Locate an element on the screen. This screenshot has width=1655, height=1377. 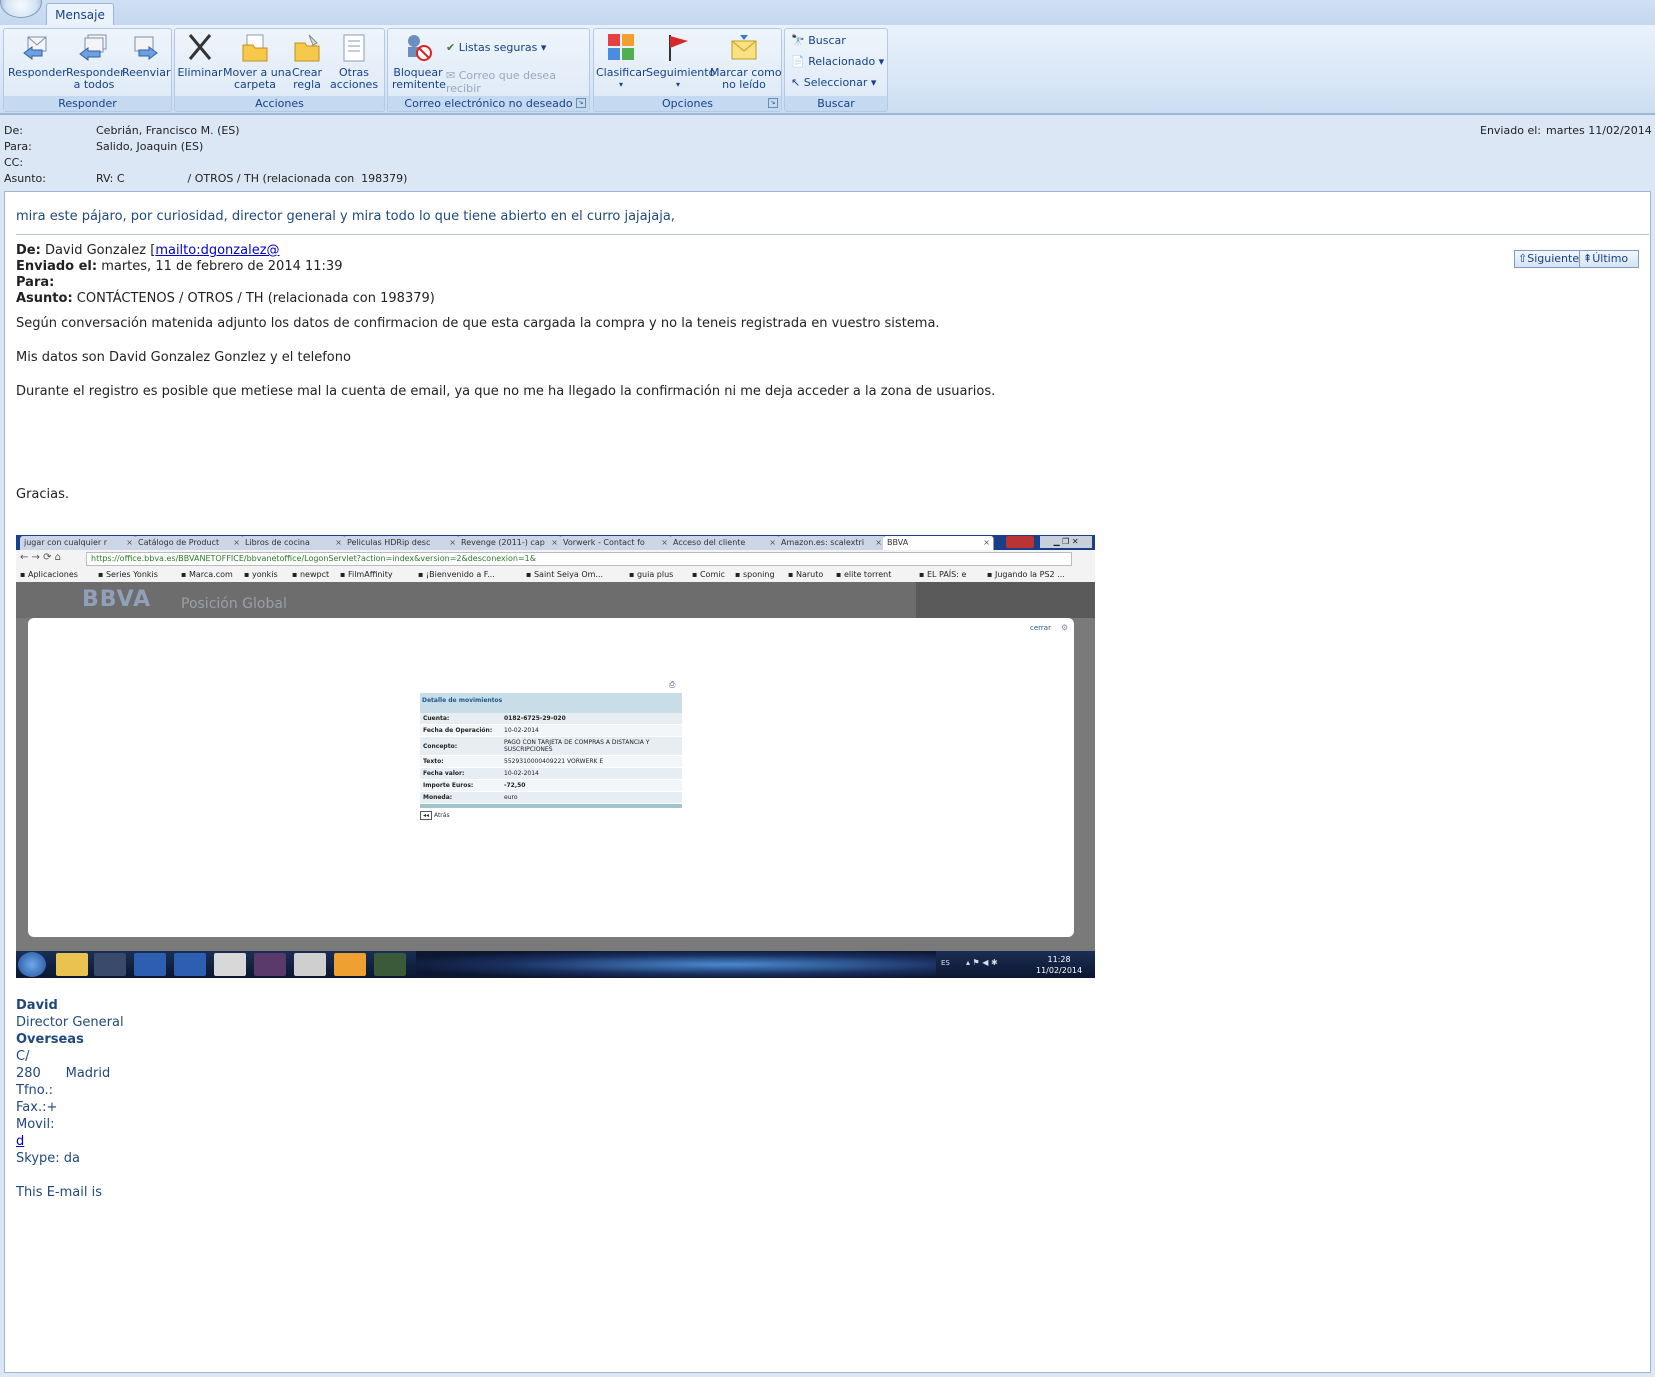
divider is located at coordinates (832, 234).